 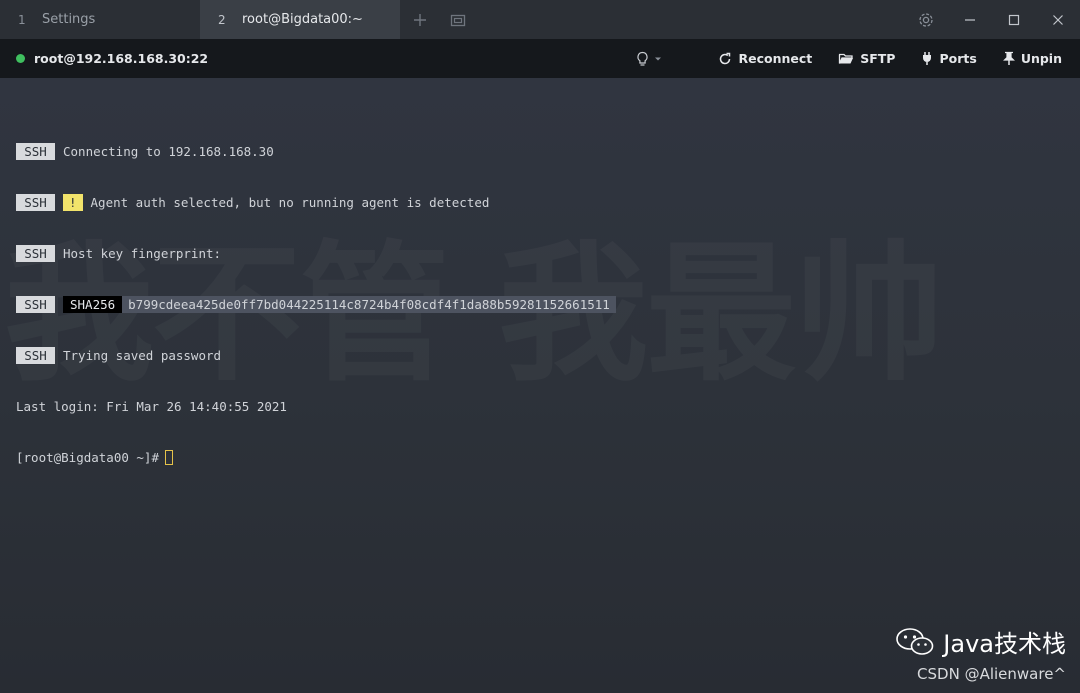 I want to click on plug-icon, so click(x=927, y=58).